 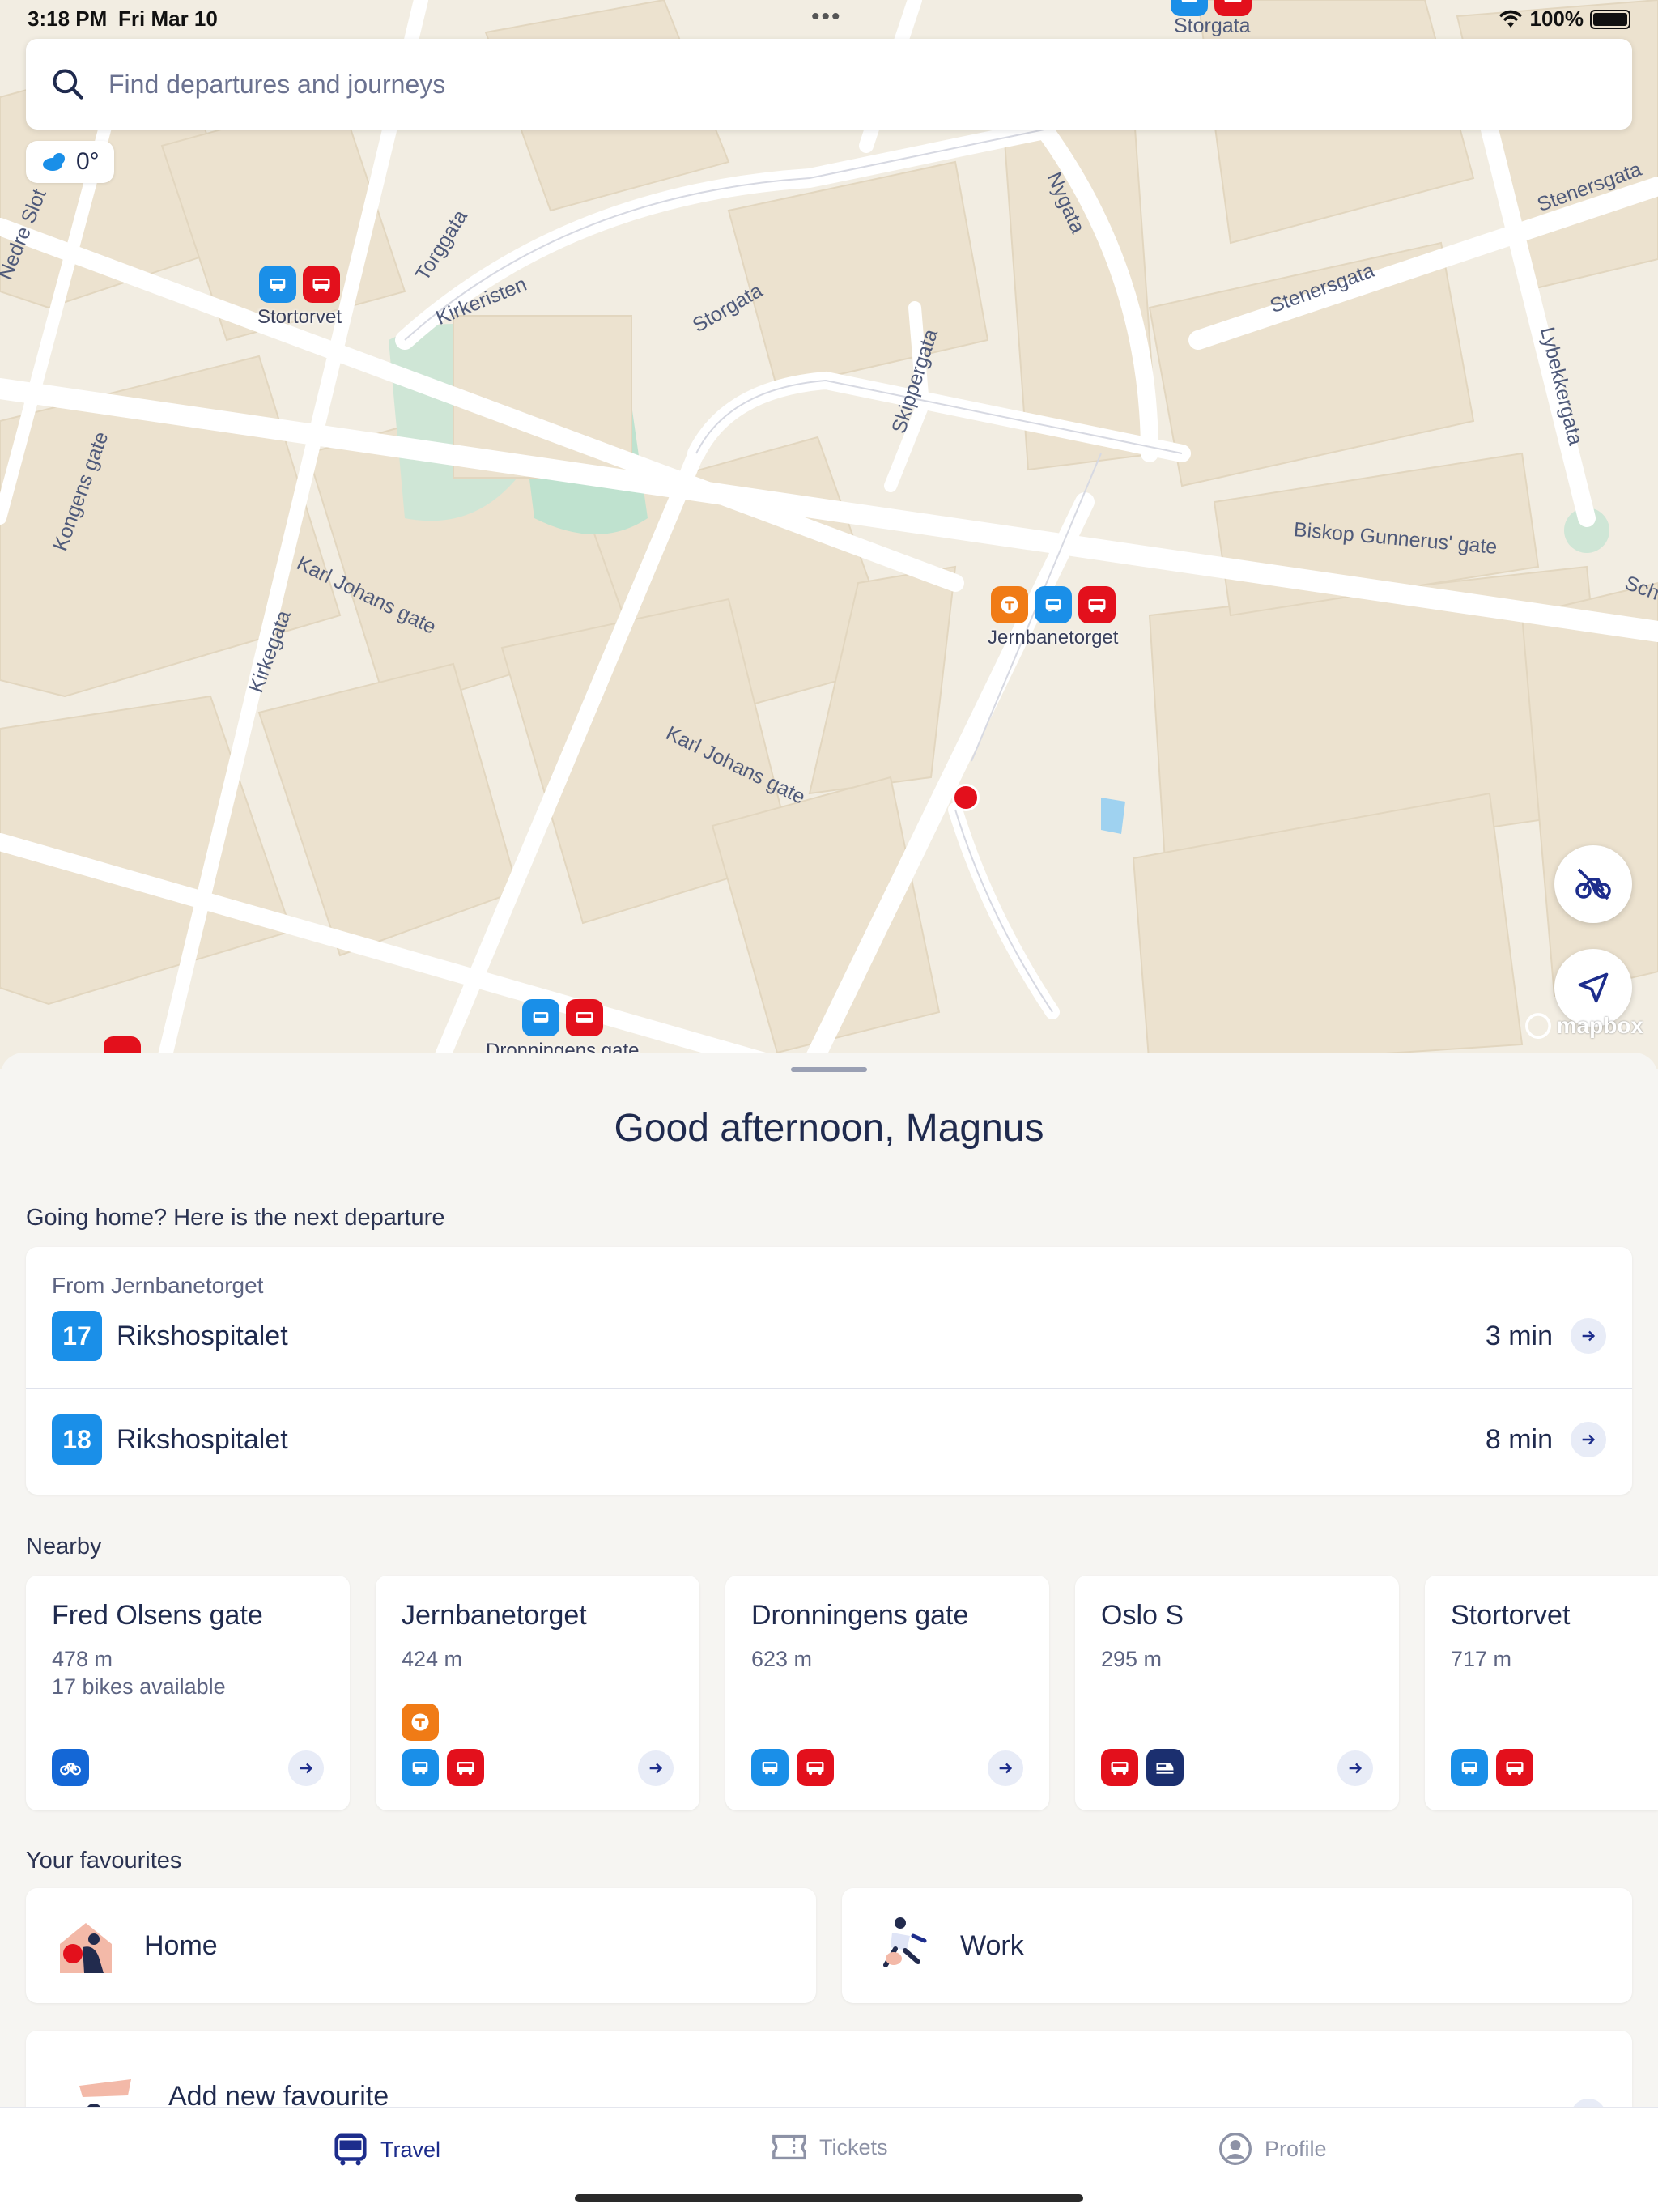 I want to click on divider, so click(x=829, y=1389).